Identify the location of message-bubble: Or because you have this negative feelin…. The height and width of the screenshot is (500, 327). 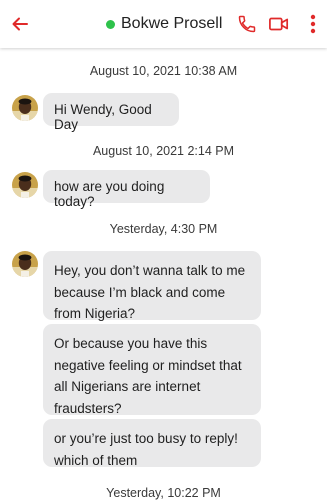
(152, 370).